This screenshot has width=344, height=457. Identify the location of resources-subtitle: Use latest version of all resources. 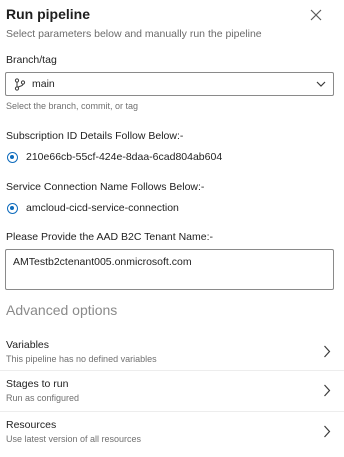
(74, 439).